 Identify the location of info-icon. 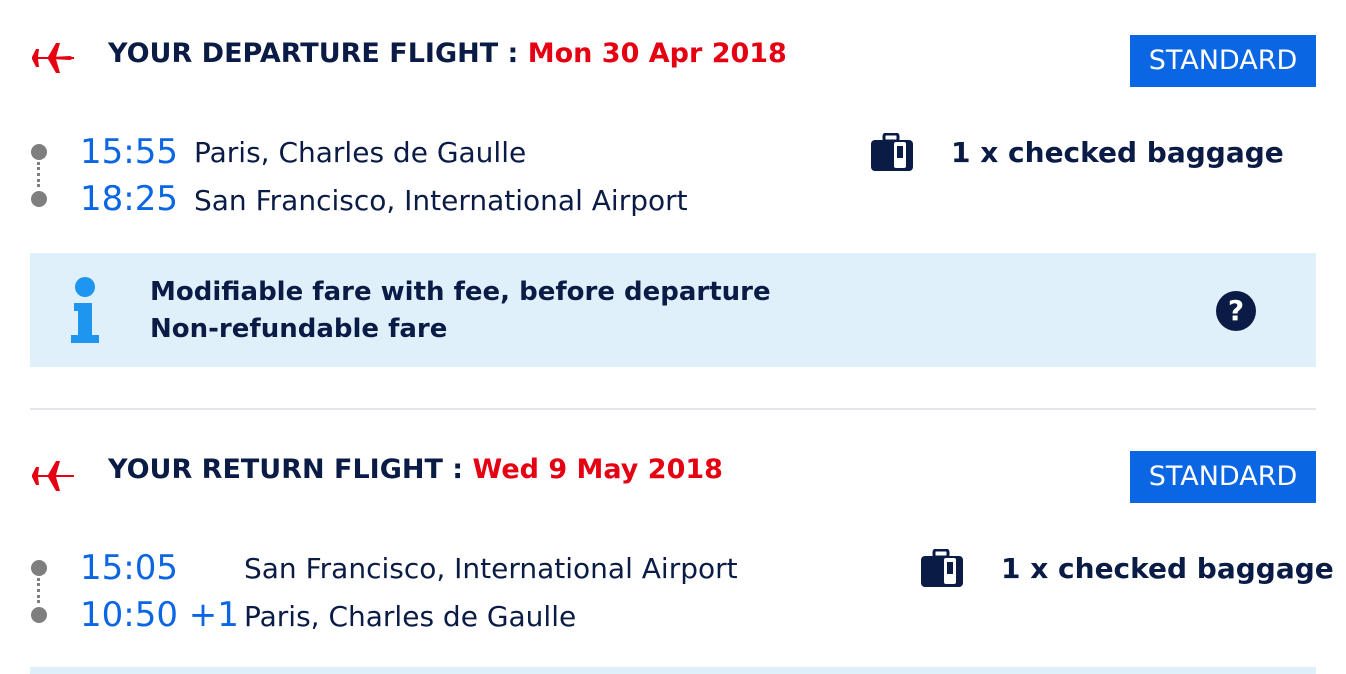
(85, 310).